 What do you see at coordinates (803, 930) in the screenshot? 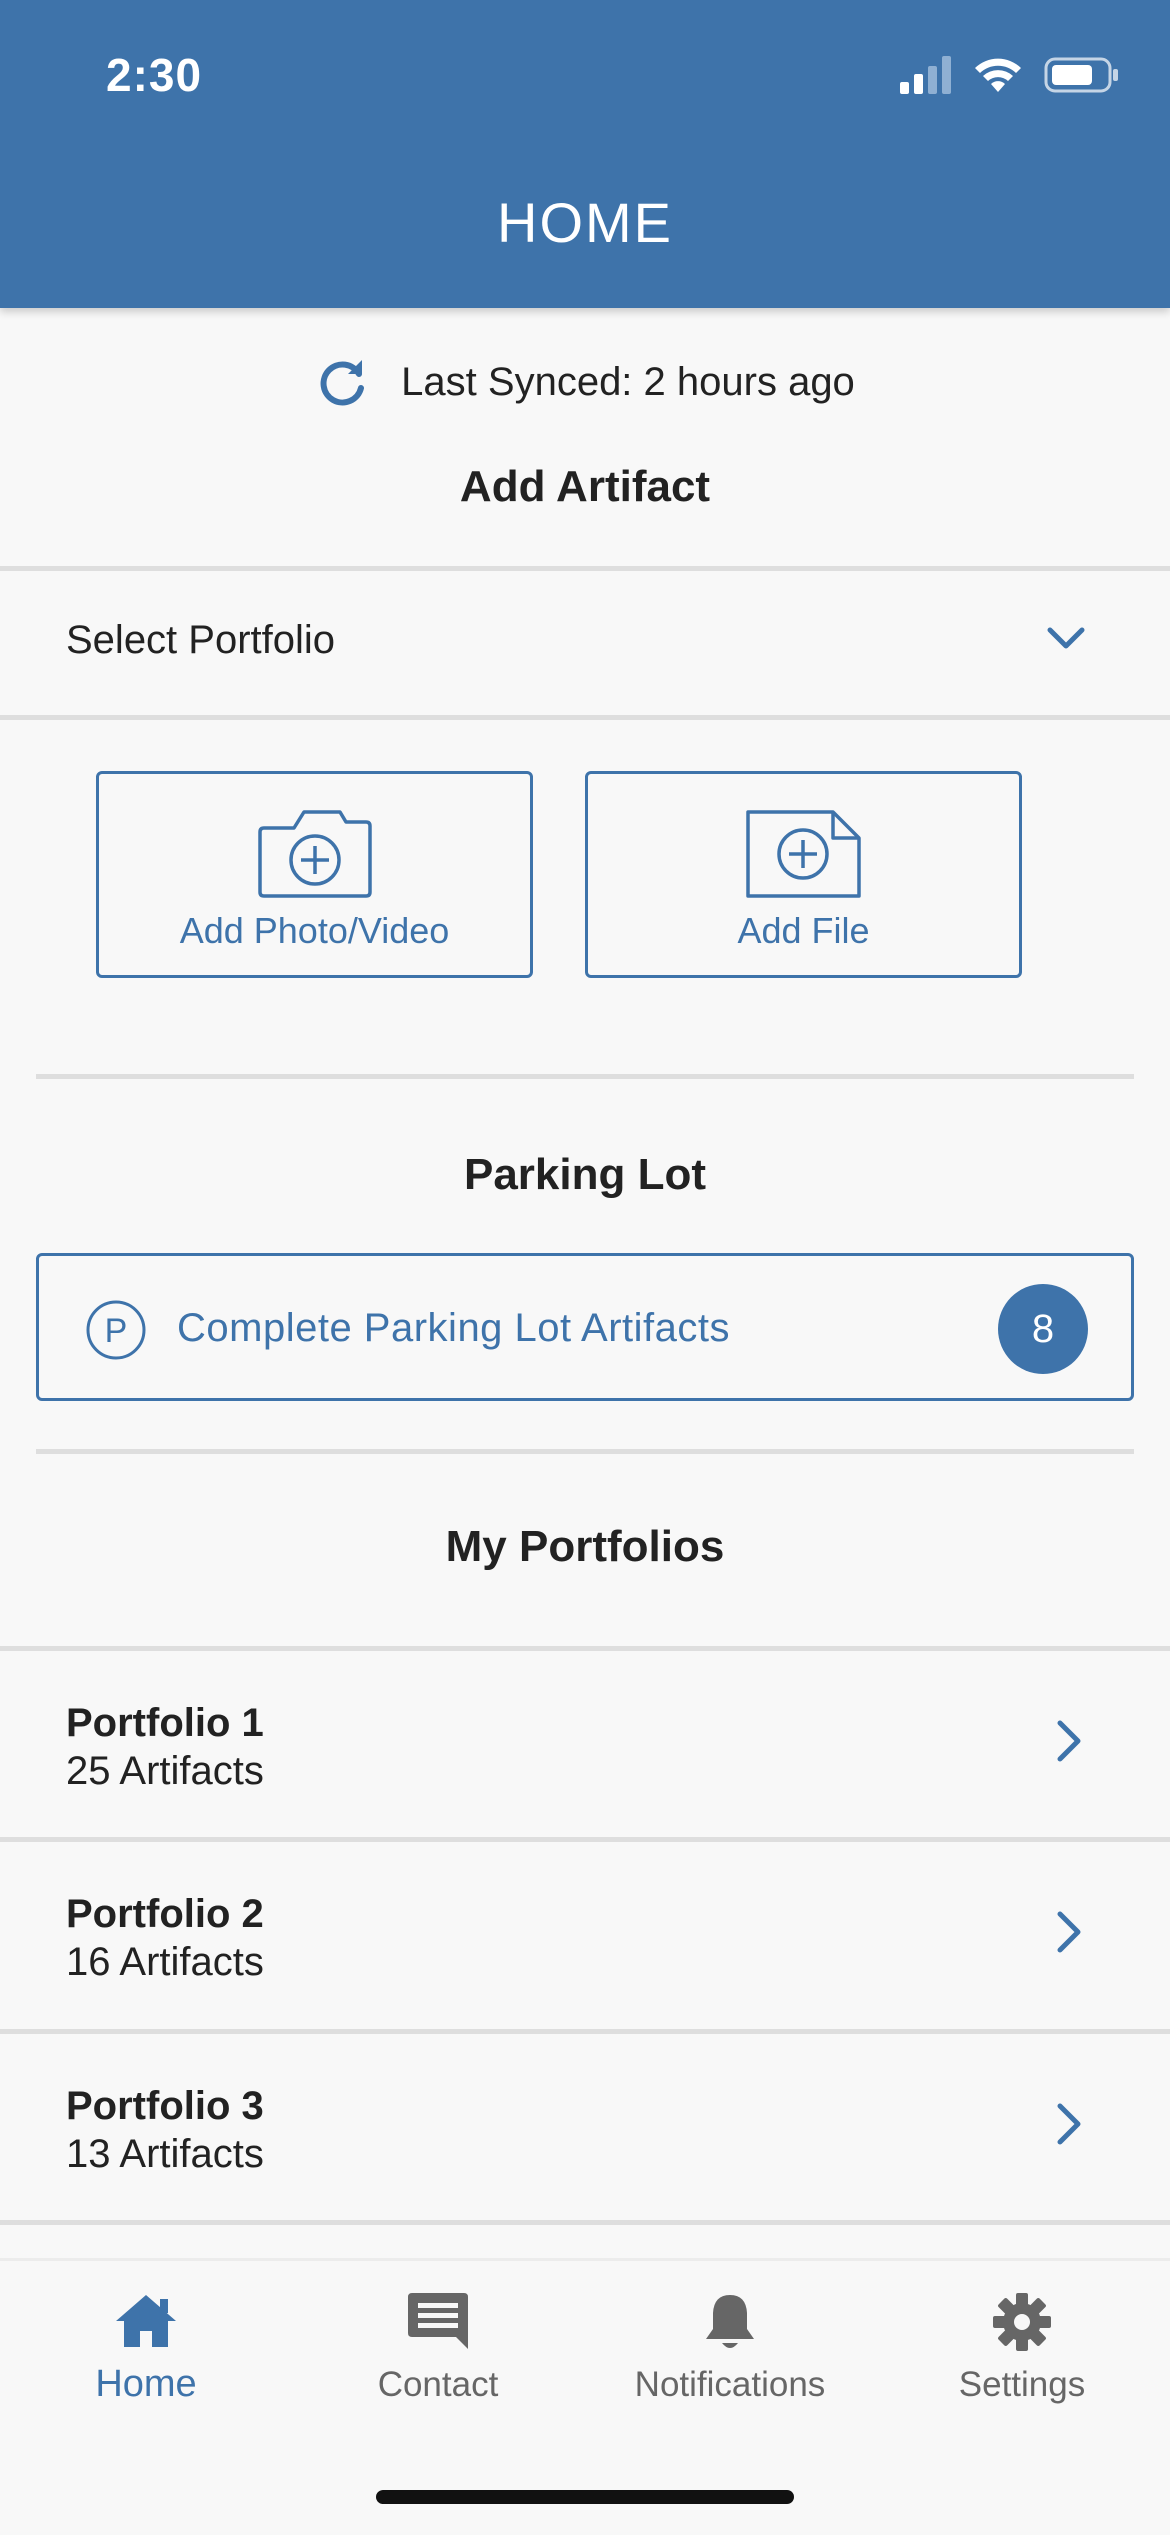
I see `add-file-label: Add File` at bounding box center [803, 930].